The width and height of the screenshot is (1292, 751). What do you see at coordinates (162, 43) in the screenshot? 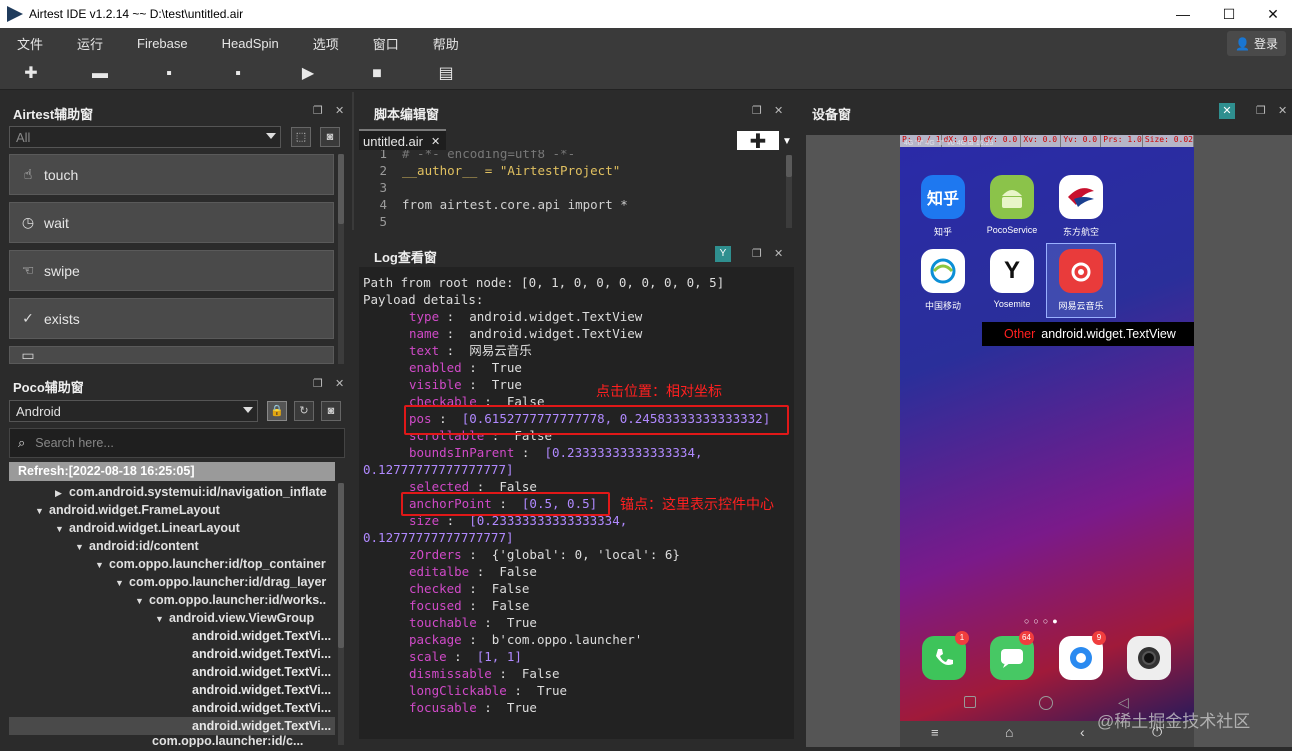
I see `menu-firebase: Firebase` at bounding box center [162, 43].